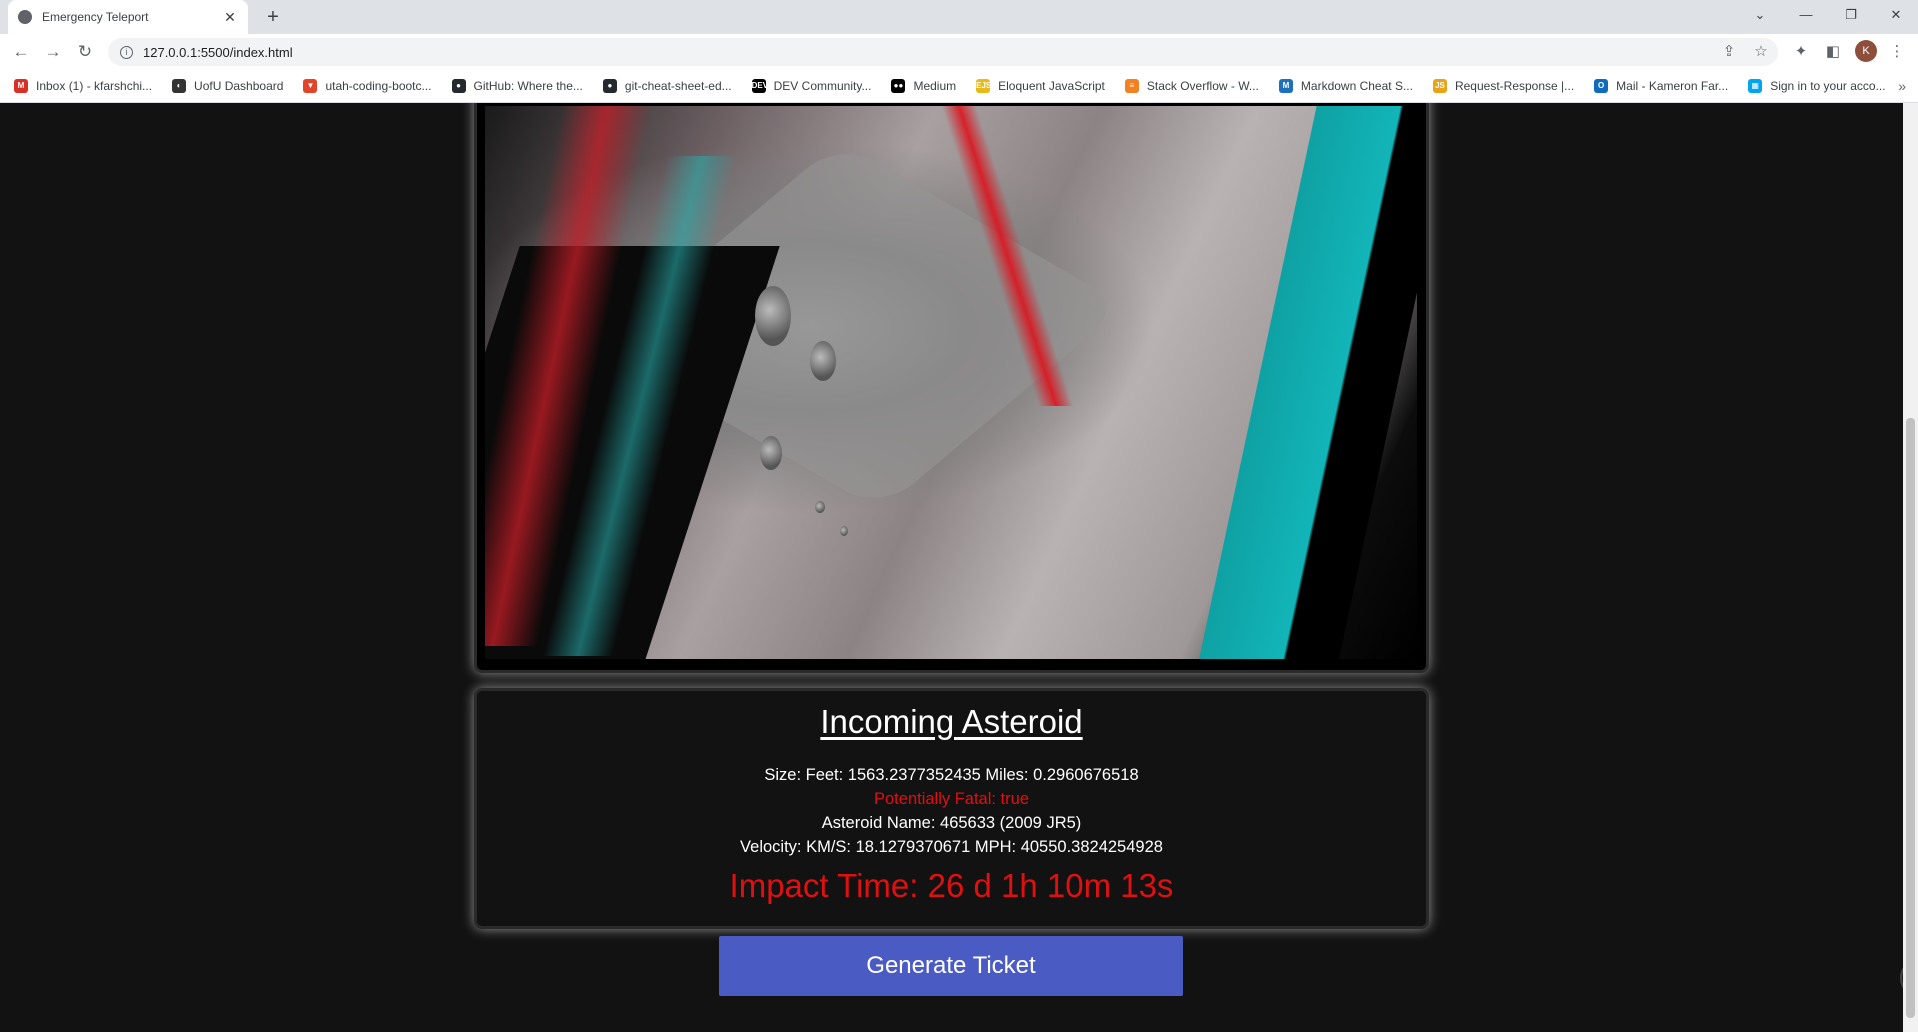 The image size is (1918, 1032). I want to click on tab-search-icon: ⌄, so click(1760, 15).